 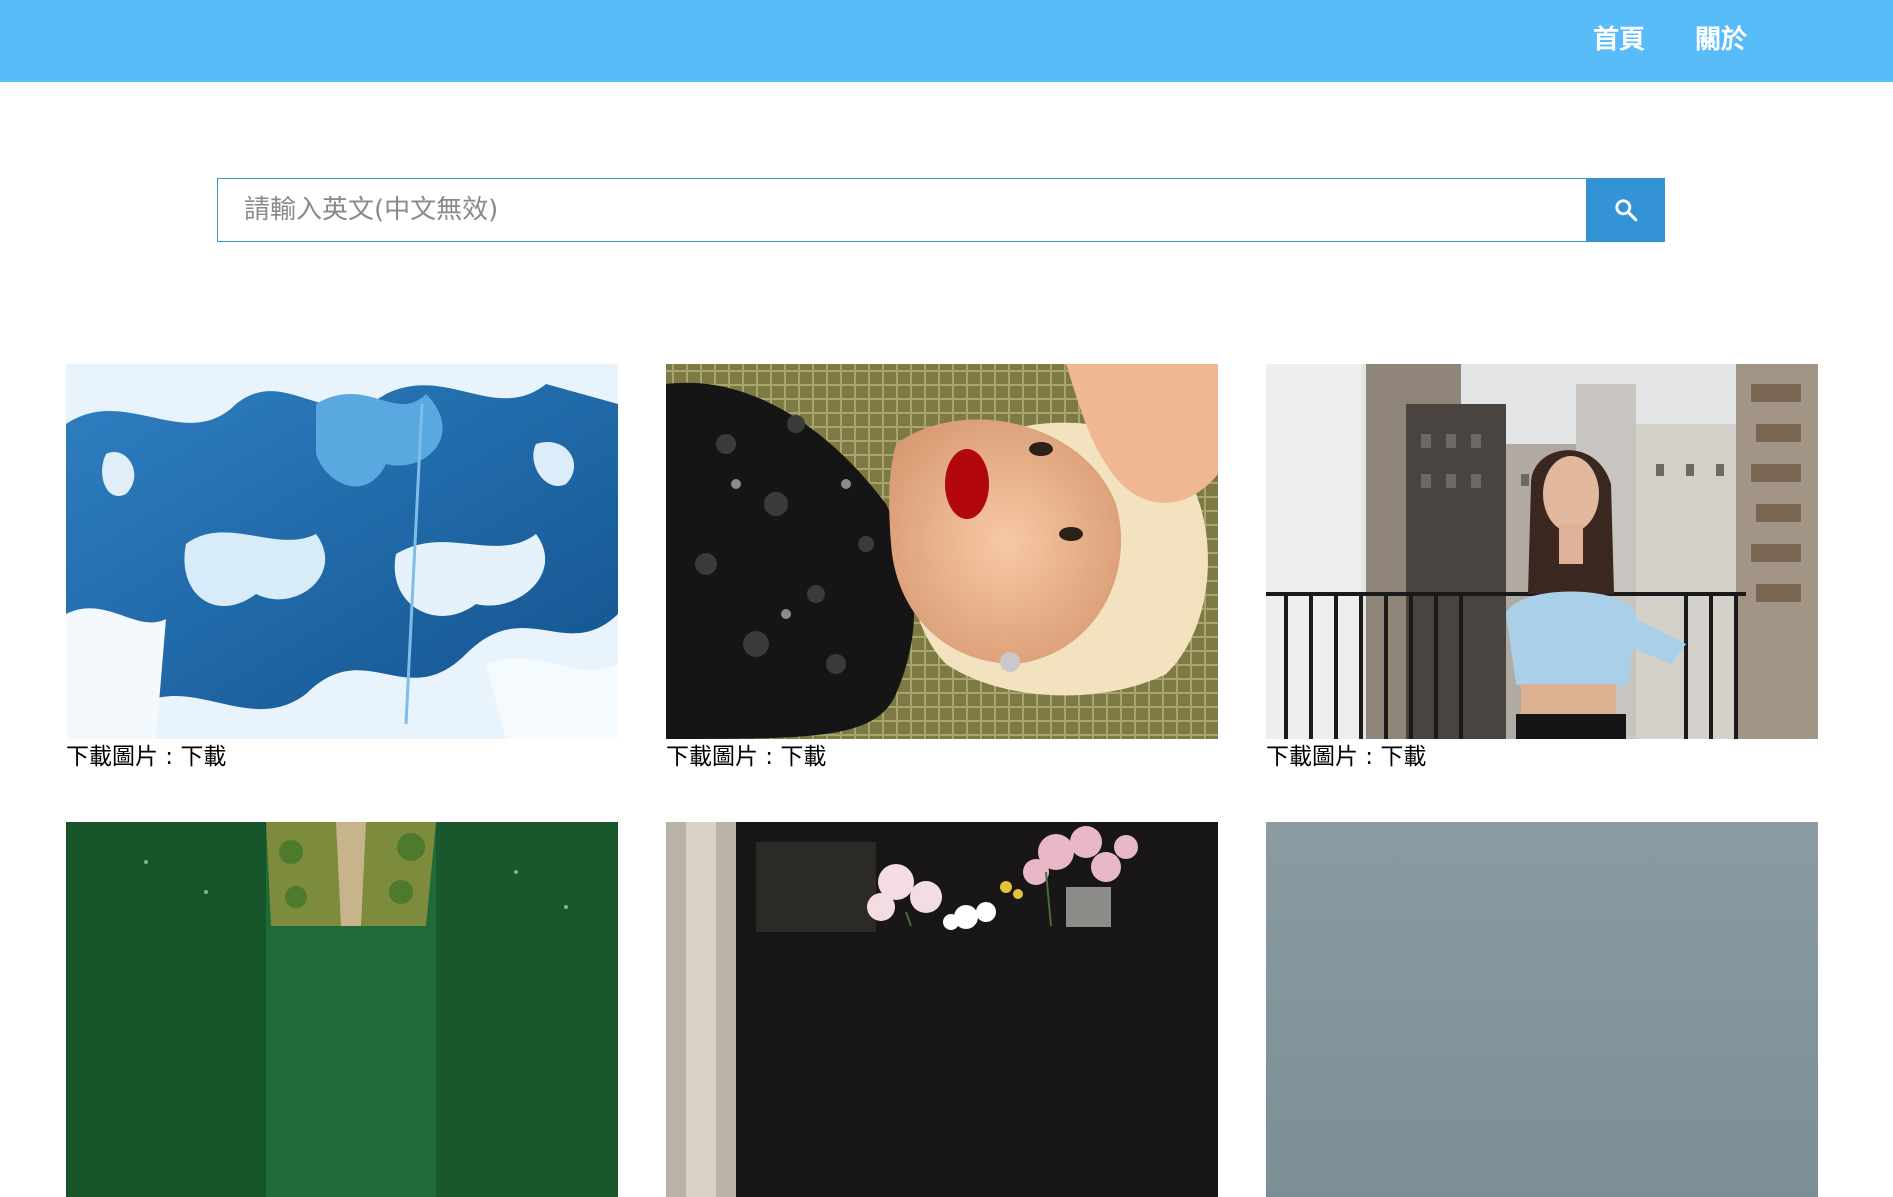 What do you see at coordinates (1619, 40) in the screenshot?
I see `nav-home-link: 首頁` at bounding box center [1619, 40].